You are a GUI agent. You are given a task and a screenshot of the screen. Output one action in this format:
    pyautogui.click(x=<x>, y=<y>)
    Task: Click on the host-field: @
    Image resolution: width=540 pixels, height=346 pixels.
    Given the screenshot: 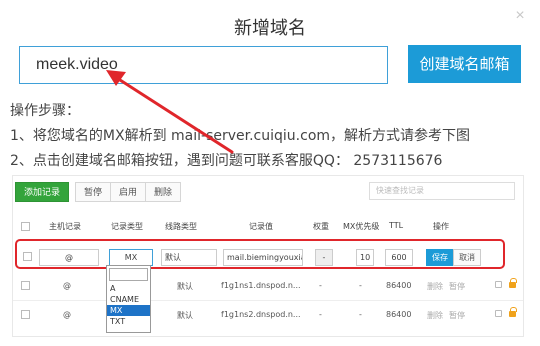 What is the action you would take?
    pyautogui.click(x=69, y=257)
    